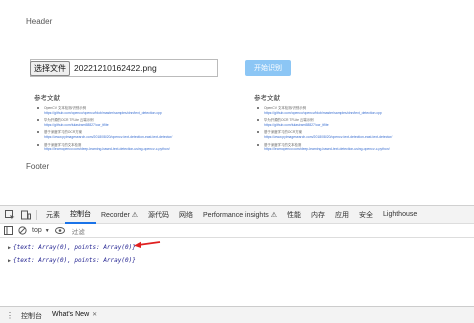 Image resolution: width=474 pixels, height=323 pixels. I want to click on tab-application: 应用, so click(342, 215).